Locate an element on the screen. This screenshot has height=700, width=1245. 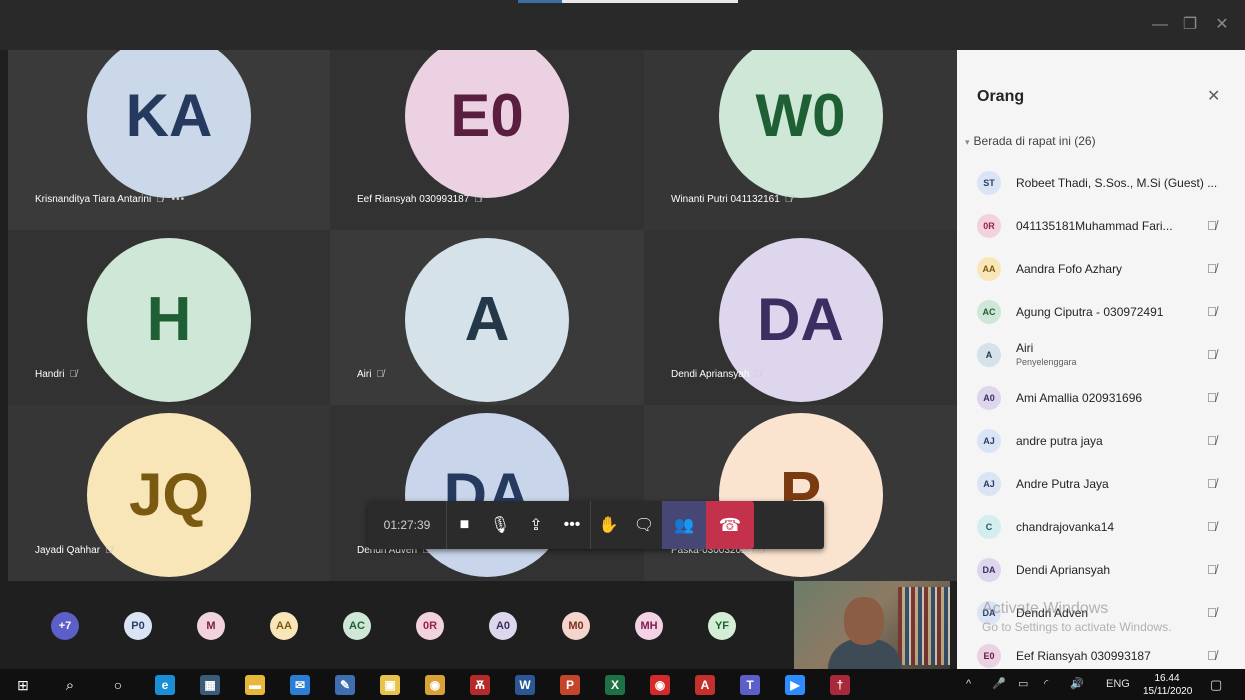
video-tile: DA Dendi Apriansyah 🎙̸ is located at coordinates (800, 317).